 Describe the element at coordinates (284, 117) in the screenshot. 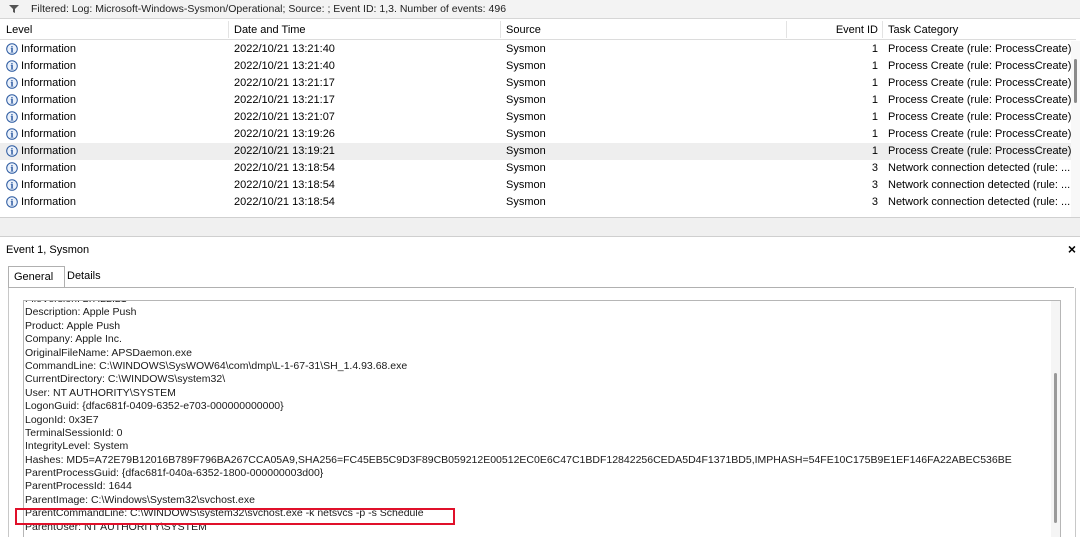

I see `cell-date: 2022/10/21 13:21:07` at that location.